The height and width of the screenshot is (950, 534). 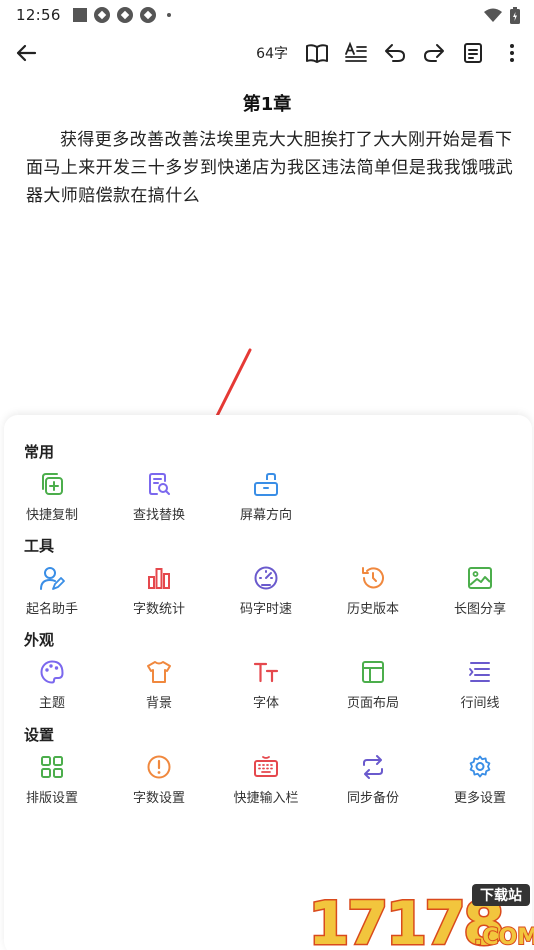 I want to click on tshirt-icon, so click(x=159, y=672).